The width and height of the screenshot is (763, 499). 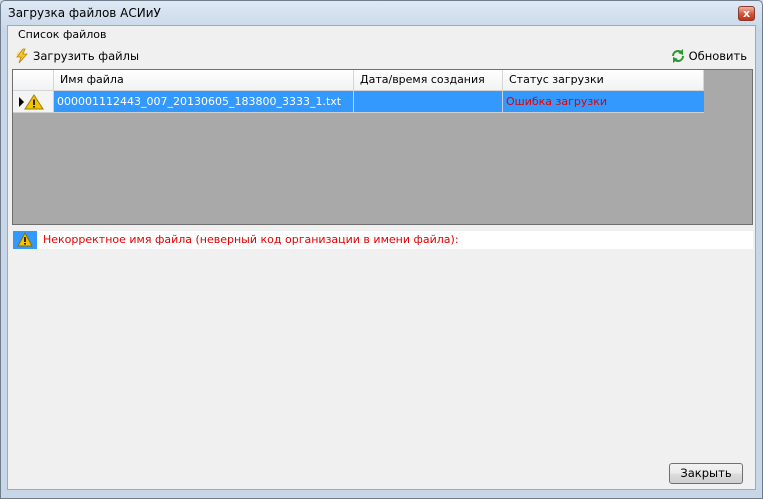 What do you see at coordinates (603, 102) in the screenshot?
I see `cell-status: Ошибка загрузки` at bounding box center [603, 102].